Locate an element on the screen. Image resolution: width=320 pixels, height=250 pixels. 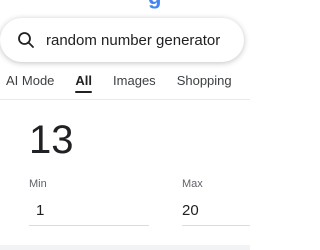
min-input is located at coordinates (89, 210).